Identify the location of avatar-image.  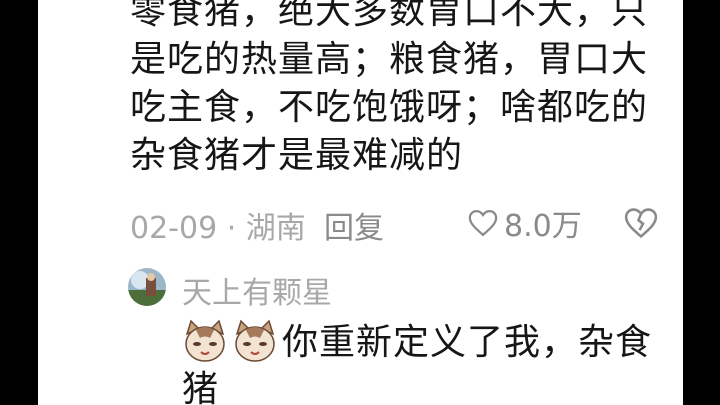
(147, 287).